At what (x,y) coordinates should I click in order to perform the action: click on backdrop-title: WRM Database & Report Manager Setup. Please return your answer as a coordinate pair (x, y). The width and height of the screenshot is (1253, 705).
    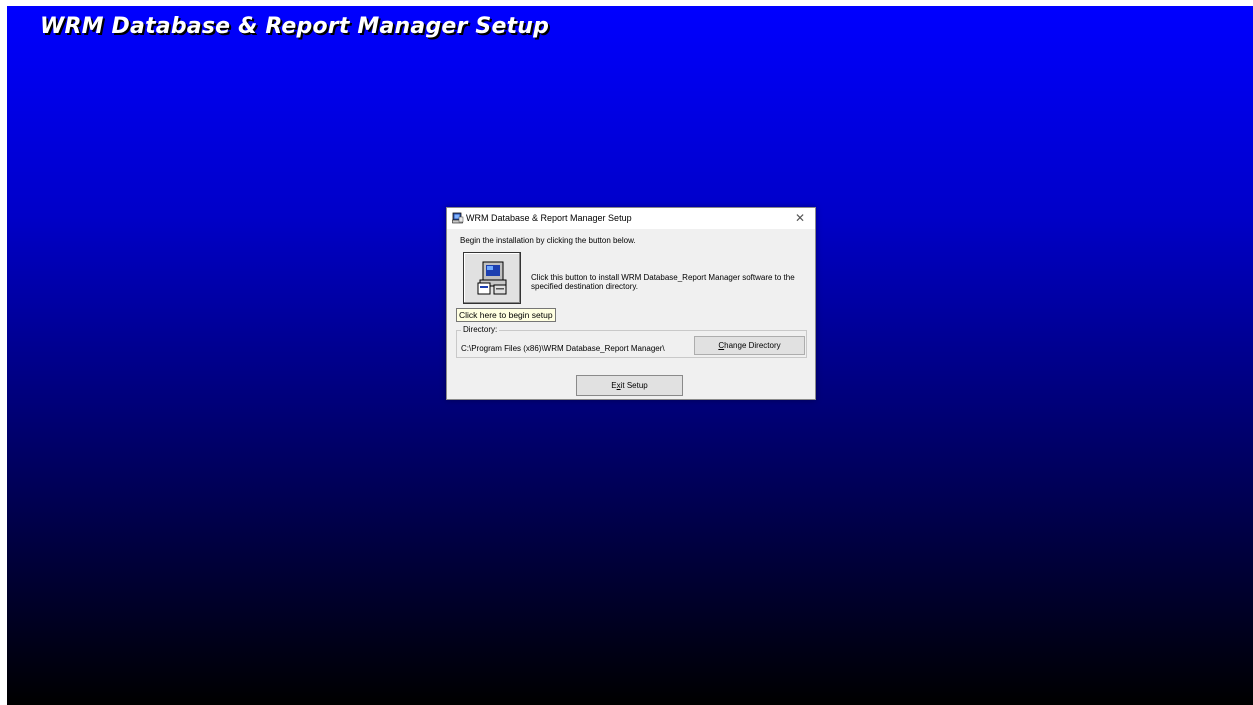
    Looking at the image, I should click on (295, 26).